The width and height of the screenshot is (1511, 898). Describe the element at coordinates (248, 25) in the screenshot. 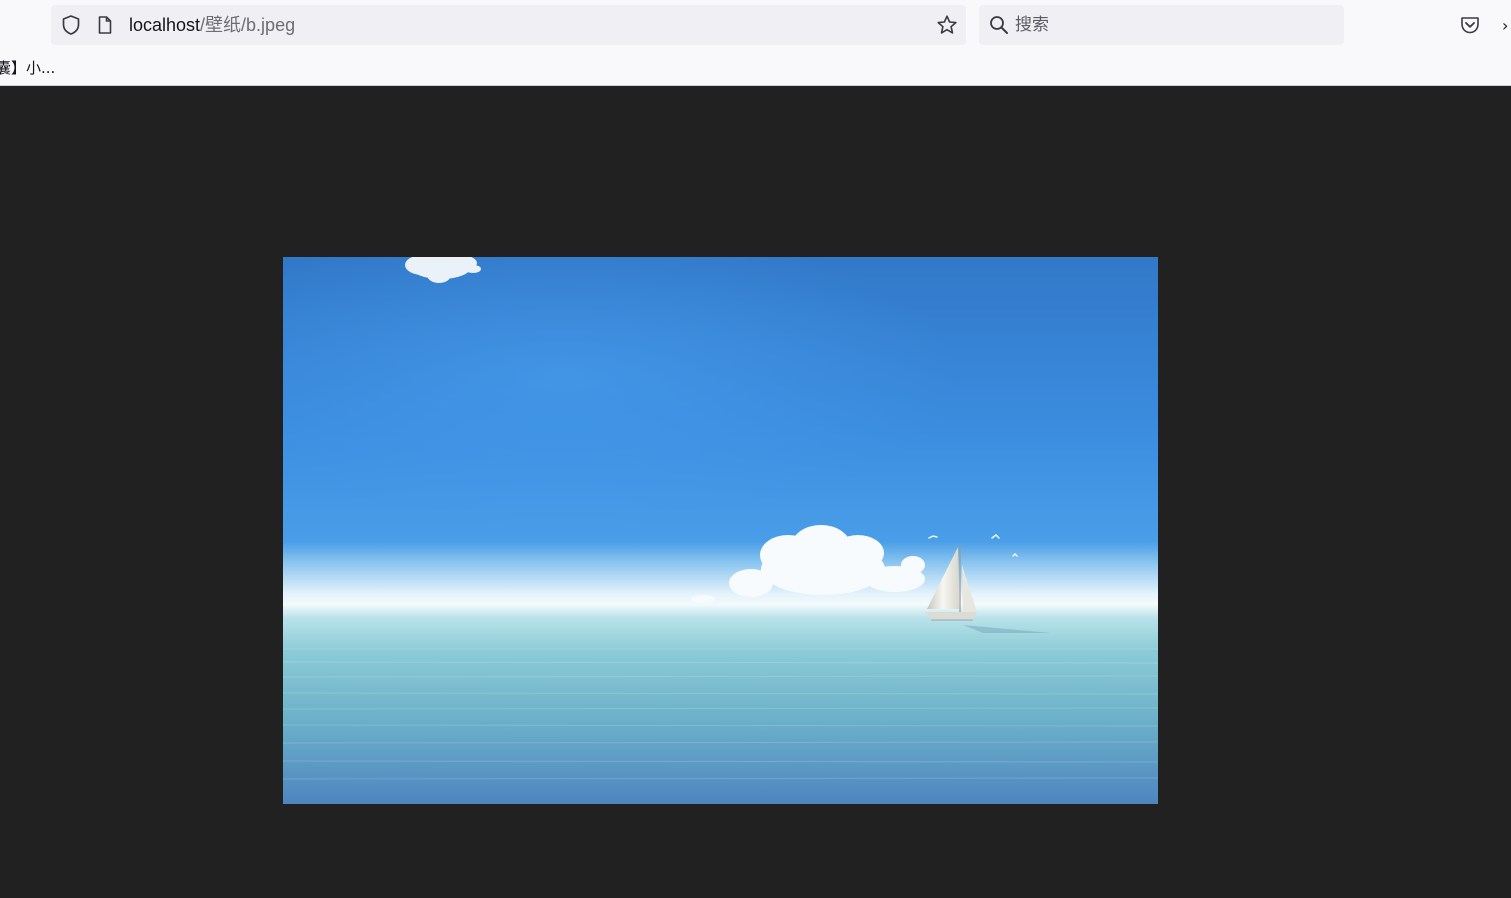

I see `url-path: /壁纸/b.jpeg` at that location.